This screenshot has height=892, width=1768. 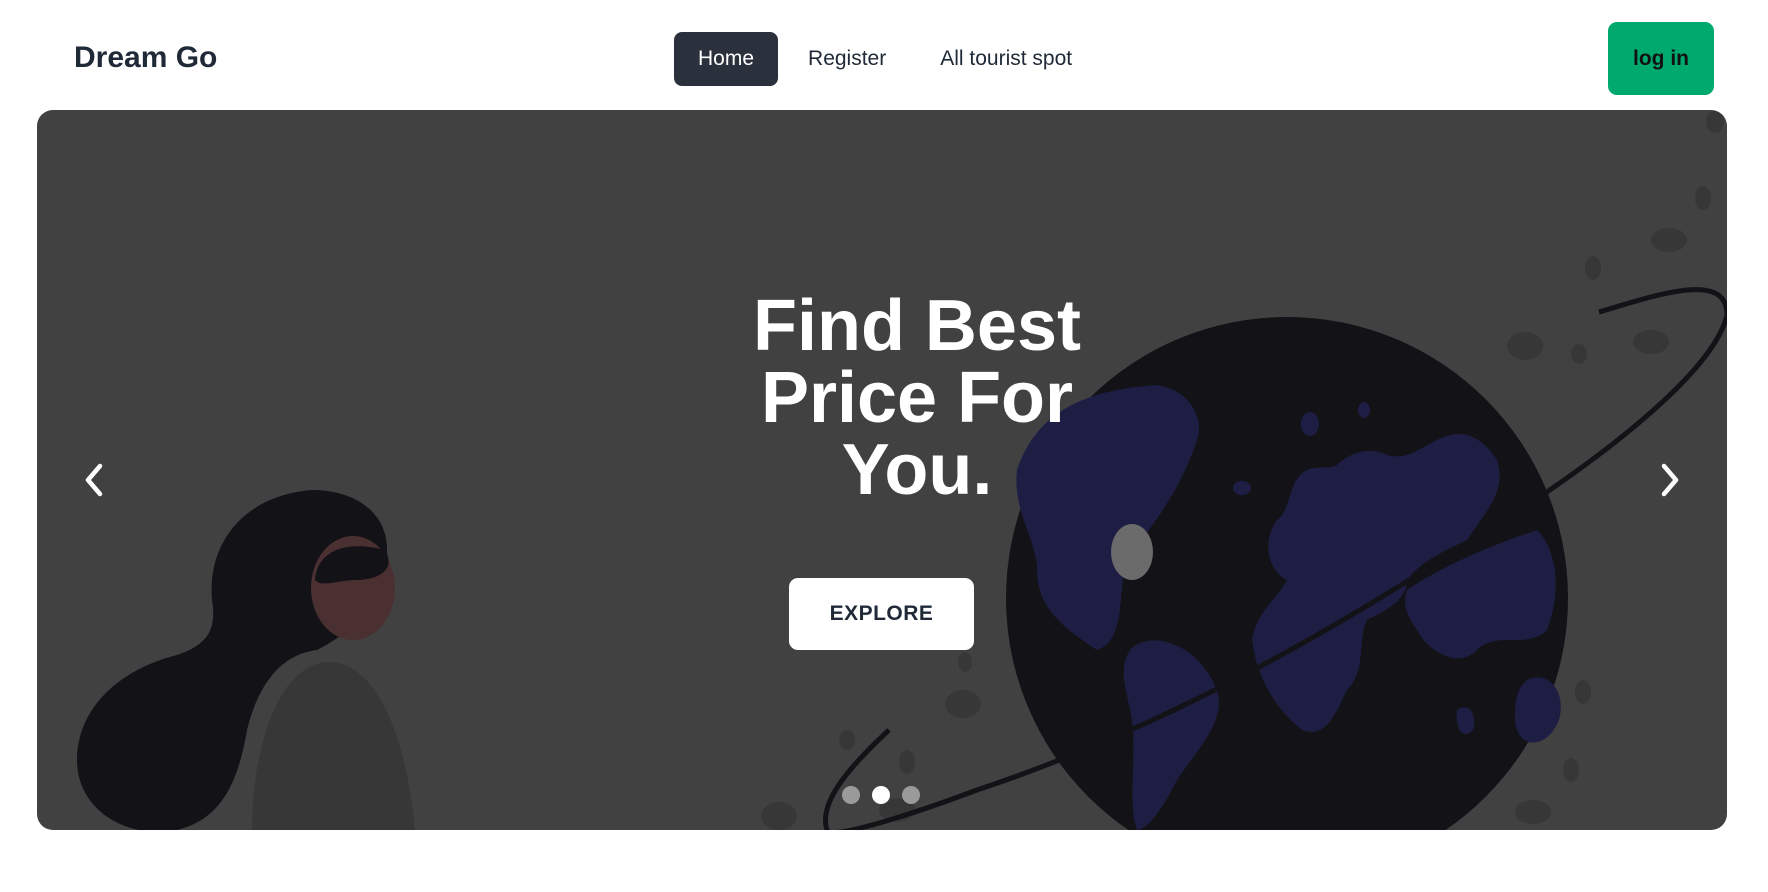 I want to click on chevron-left-icon, so click(x=94, y=480).